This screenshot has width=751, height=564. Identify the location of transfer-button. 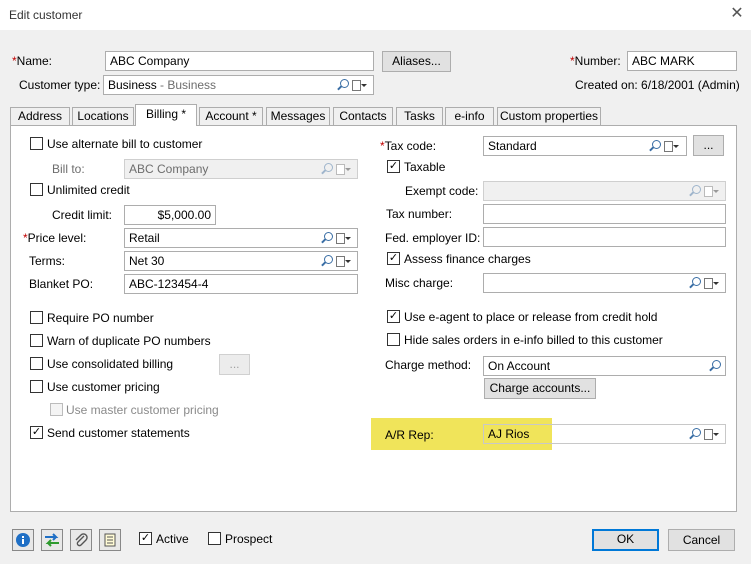
(52, 540).